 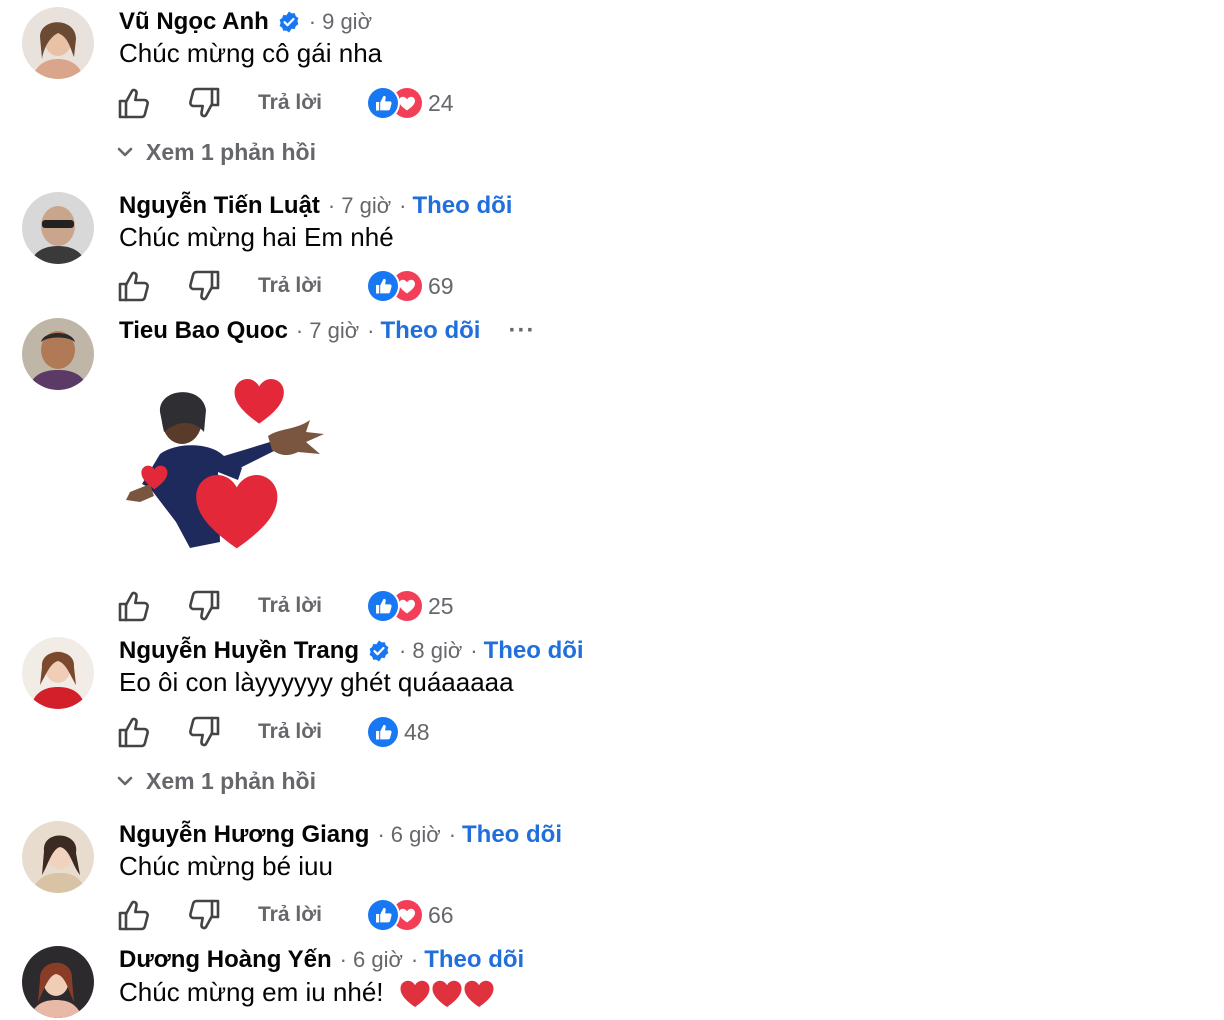 I want to click on comment-actions: Trả lời 25, so click(x=285, y=606).